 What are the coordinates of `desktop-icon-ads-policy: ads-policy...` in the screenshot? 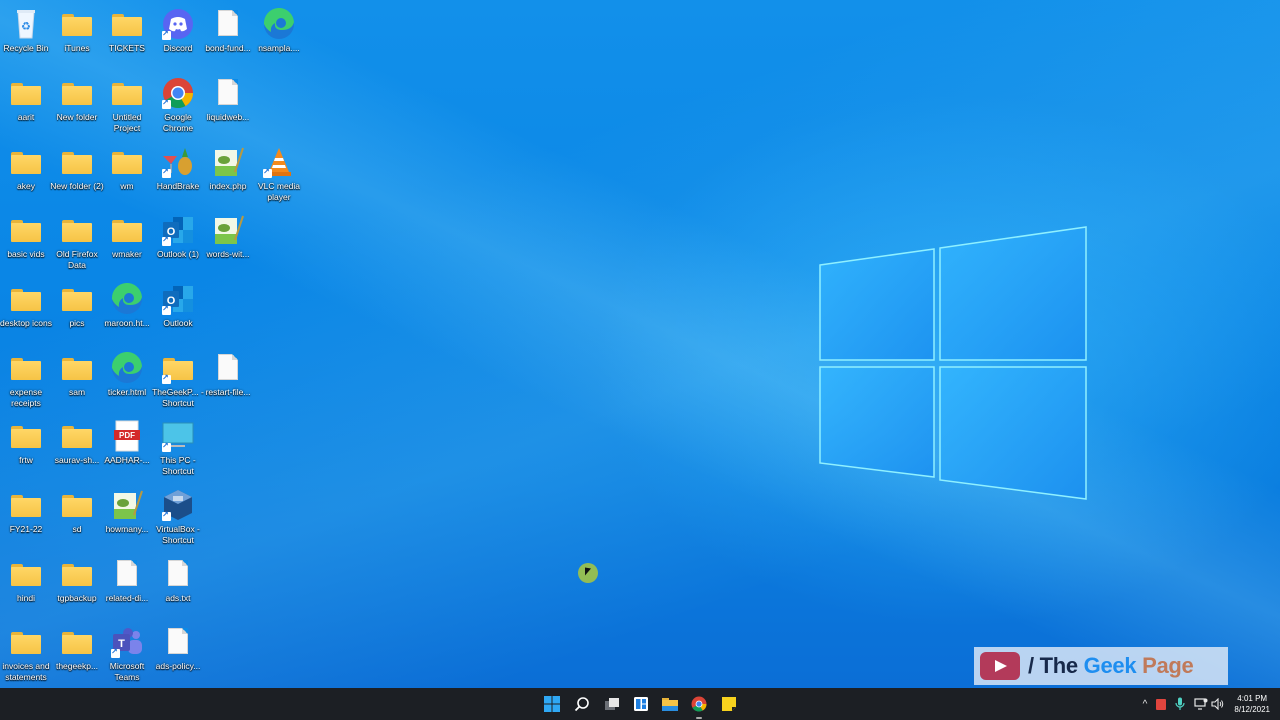 It's located at (178, 647).